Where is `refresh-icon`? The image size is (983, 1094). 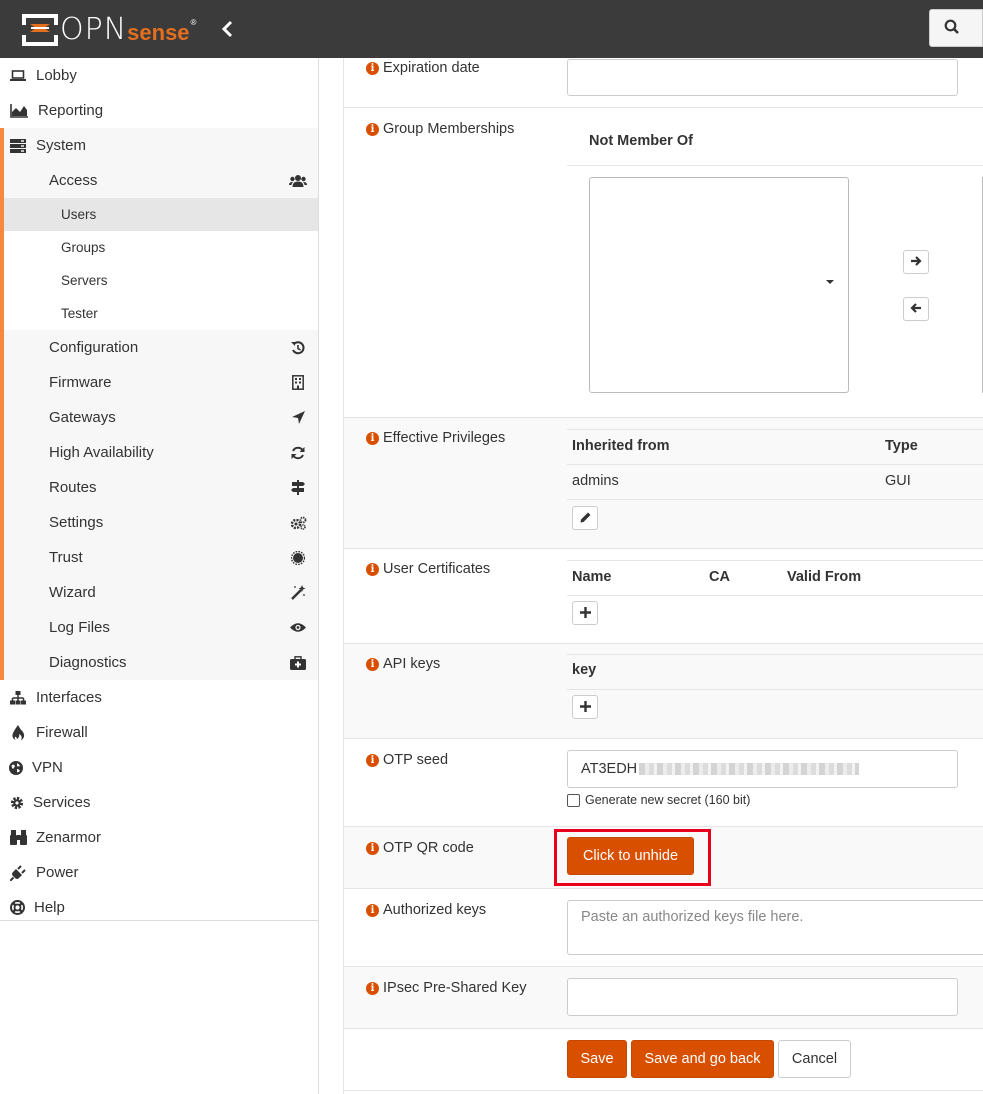 refresh-icon is located at coordinates (298, 453).